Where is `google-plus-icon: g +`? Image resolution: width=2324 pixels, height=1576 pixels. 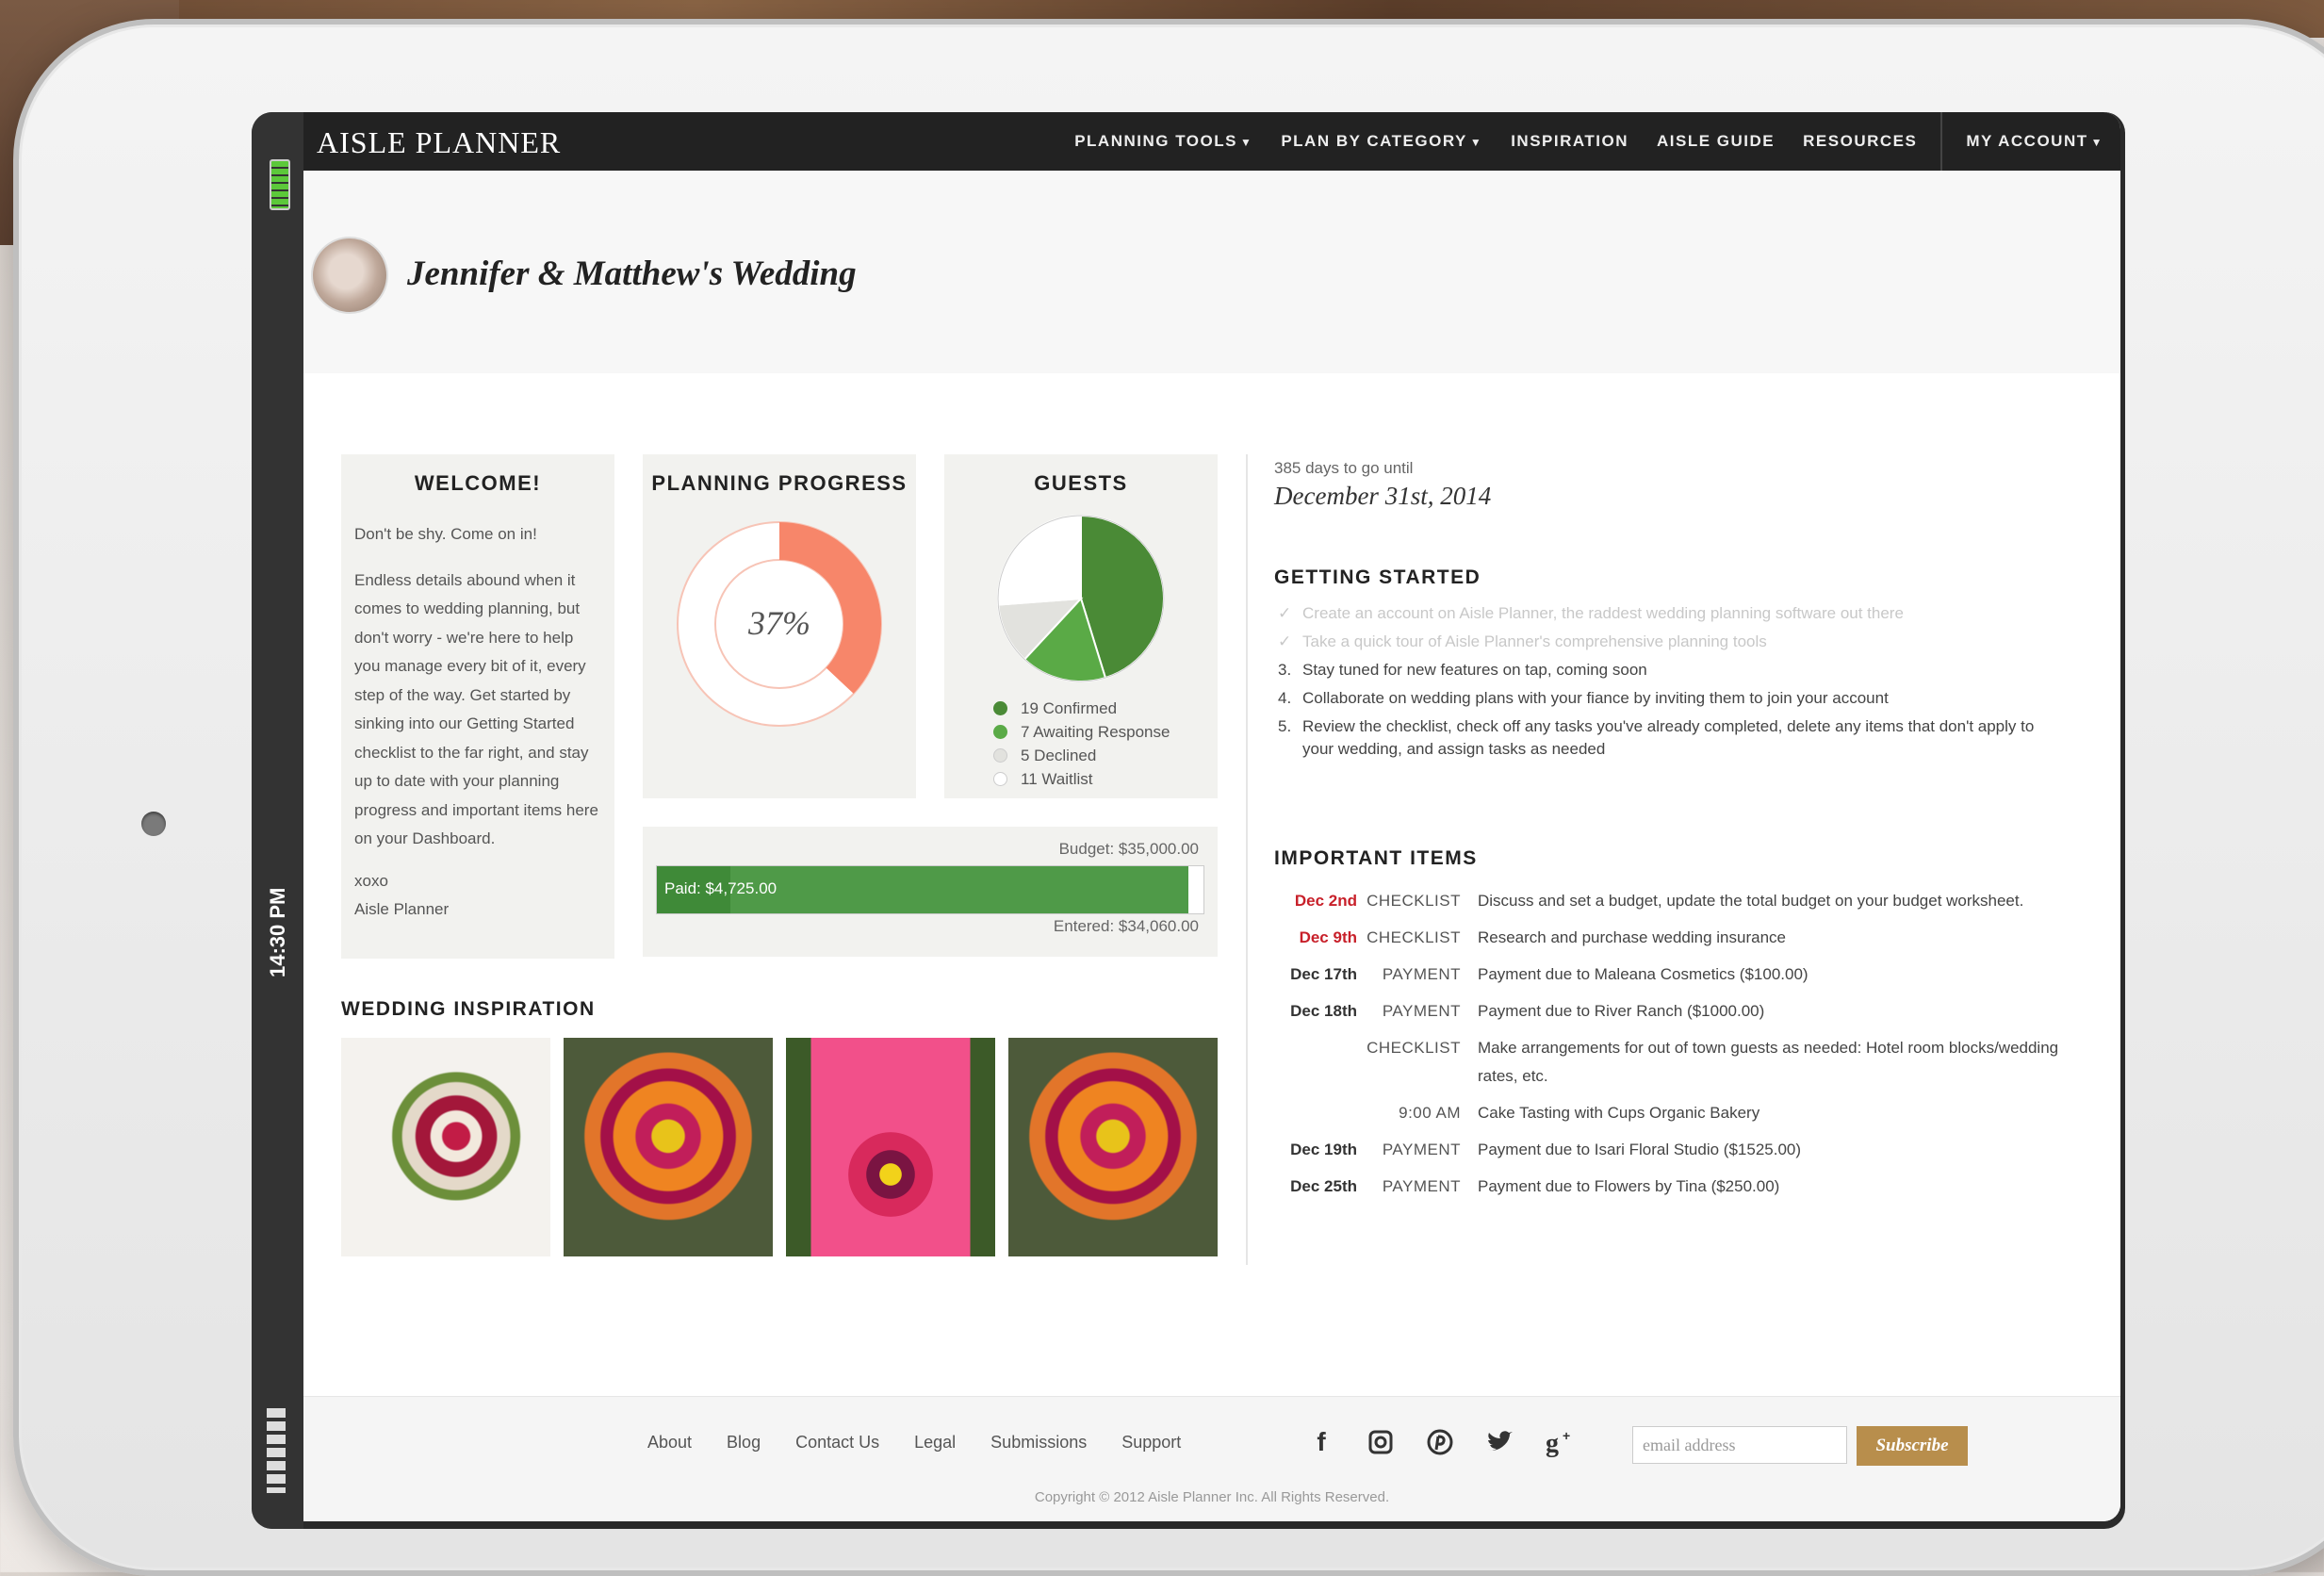
google-plus-icon: g + is located at coordinates (1559, 1442).